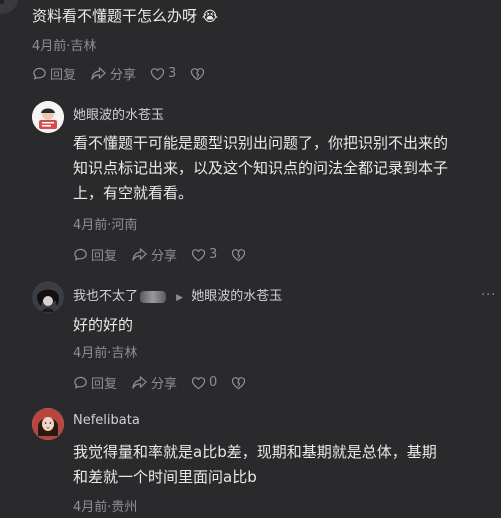  Describe the element at coordinates (255, 452) in the screenshot. I see `comment-text-line: 我觉得量和率就是a比b差，现期和基期就是总体，基期` at that location.